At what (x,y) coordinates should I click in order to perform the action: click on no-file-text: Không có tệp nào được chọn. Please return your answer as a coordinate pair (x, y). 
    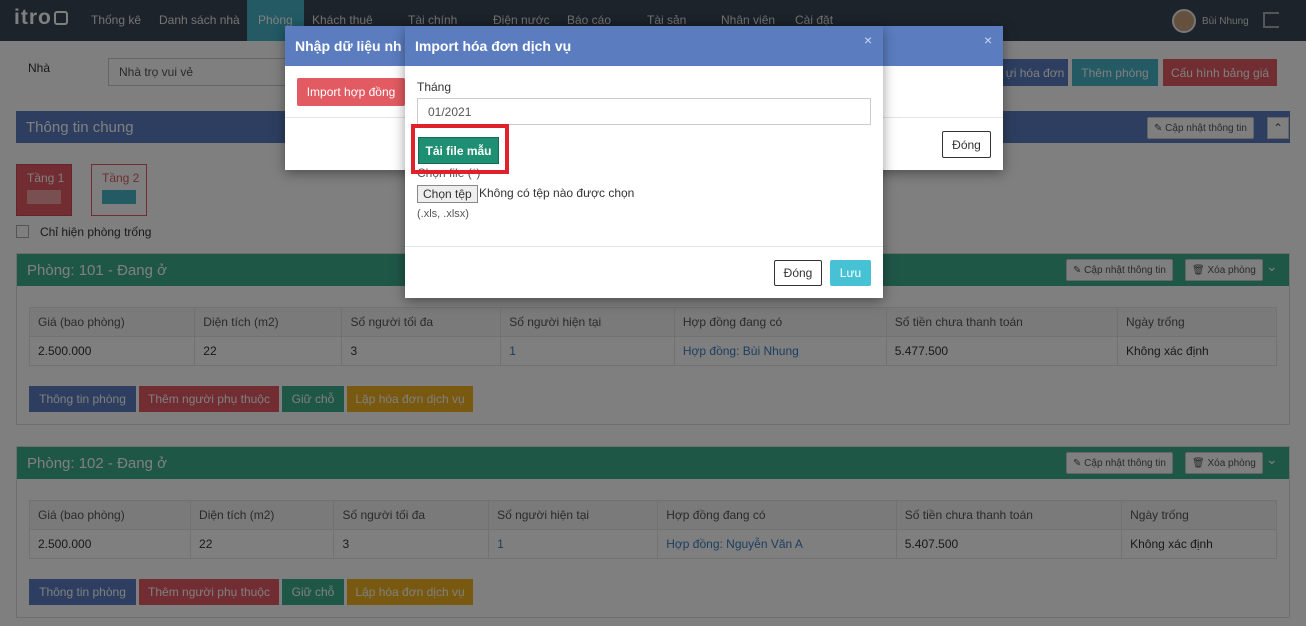
    Looking at the image, I should click on (557, 193).